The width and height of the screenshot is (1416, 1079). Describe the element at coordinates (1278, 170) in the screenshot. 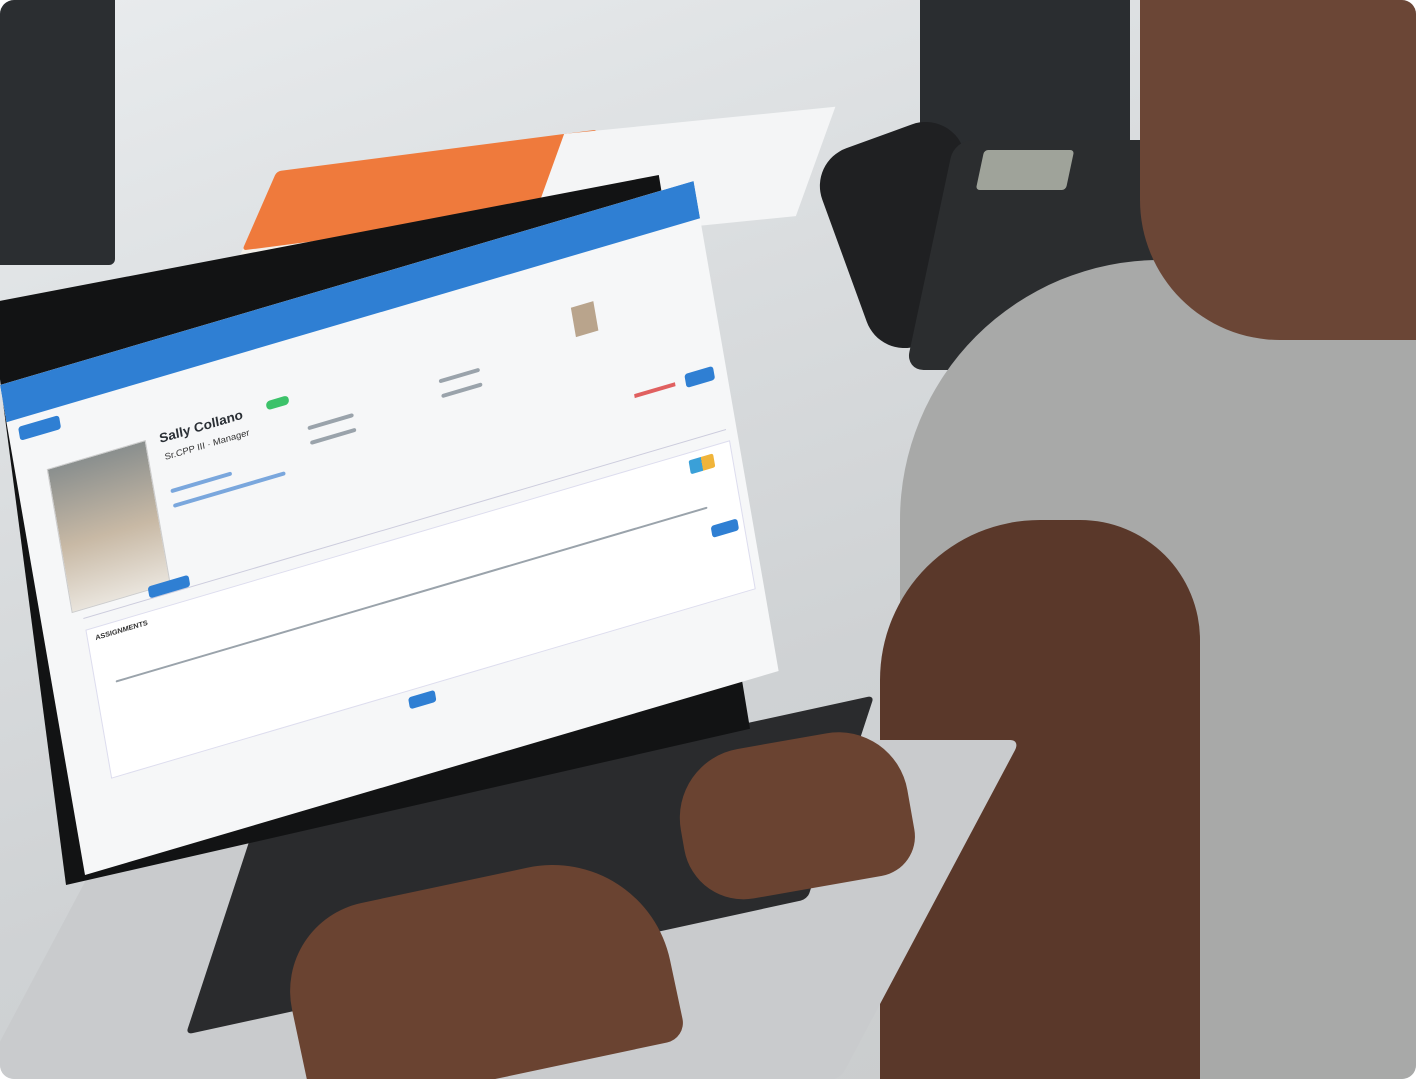

I see `person-neck` at that location.